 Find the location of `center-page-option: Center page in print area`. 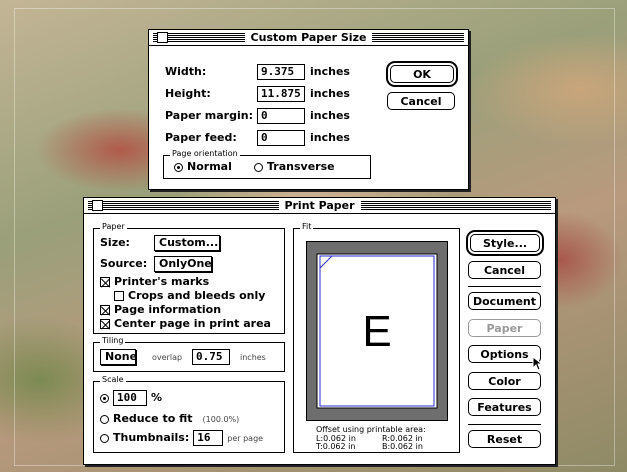

center-page-option: Center page in print area is located at coordinates (185, 324).